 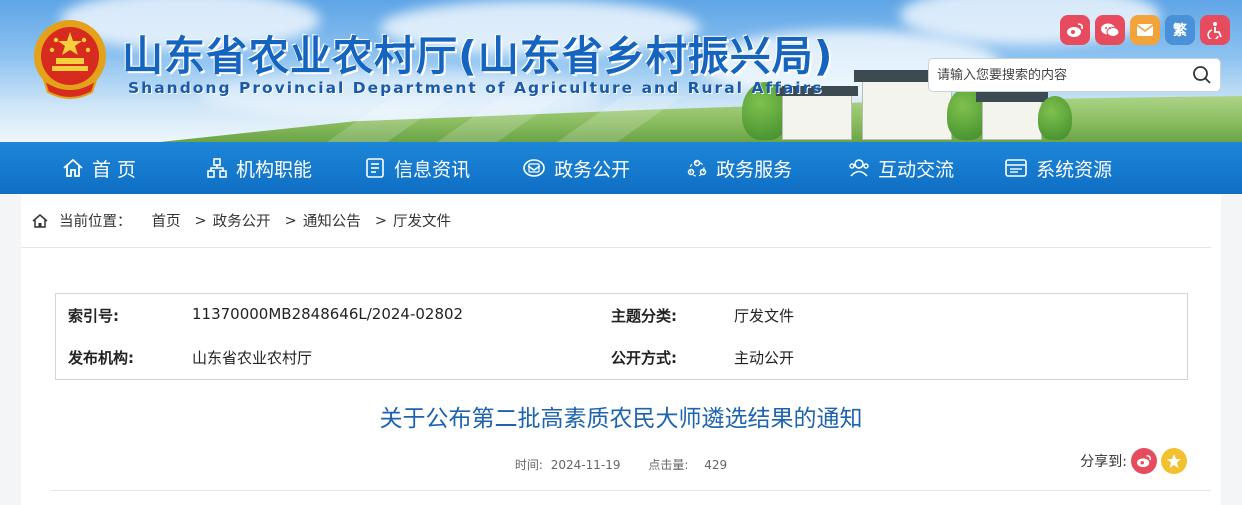 I want to click on wechat-icon, so click(x=1110, y=30).